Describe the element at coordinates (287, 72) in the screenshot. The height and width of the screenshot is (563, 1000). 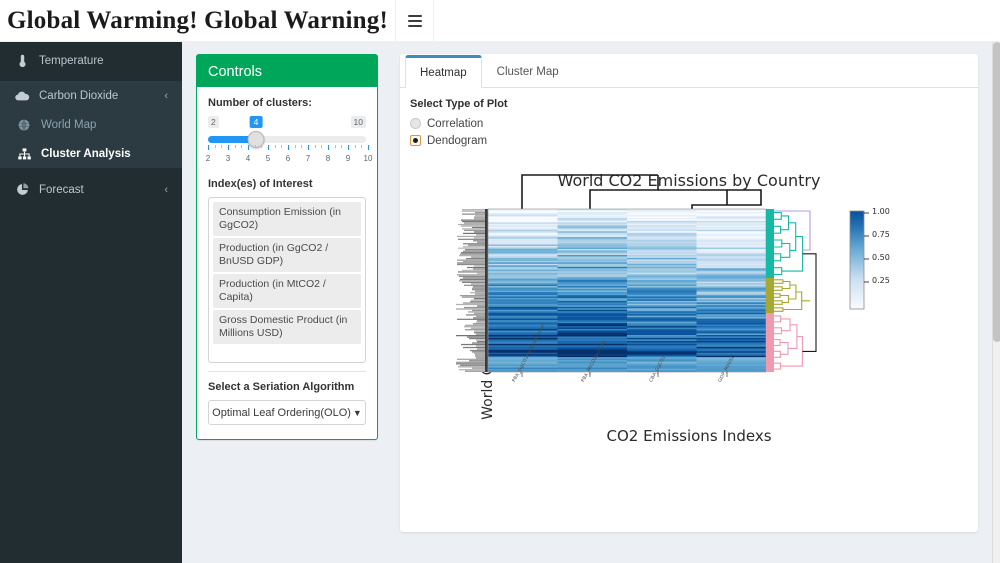
I see `controls-panel-title: Controls` at that location.